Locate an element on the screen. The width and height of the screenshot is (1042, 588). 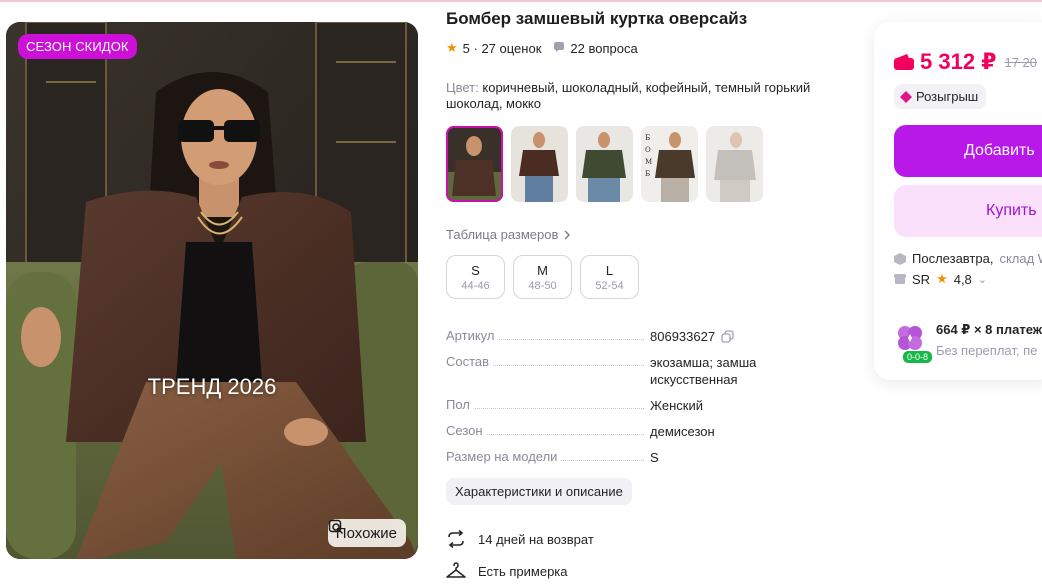
promo-badge: СЕЗОН СКИДОК is located at coordinates (77, 46).